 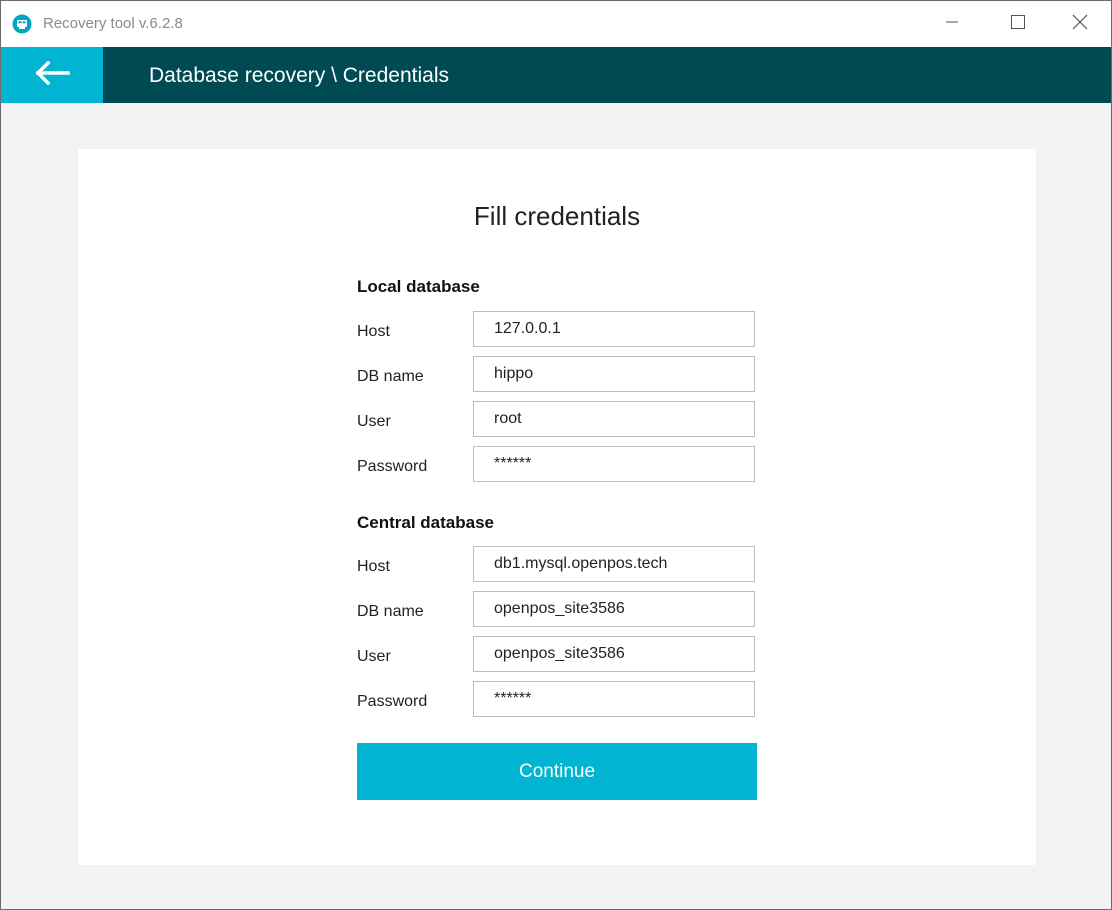 I want to click on close-button, so click(x=1079, y=24).